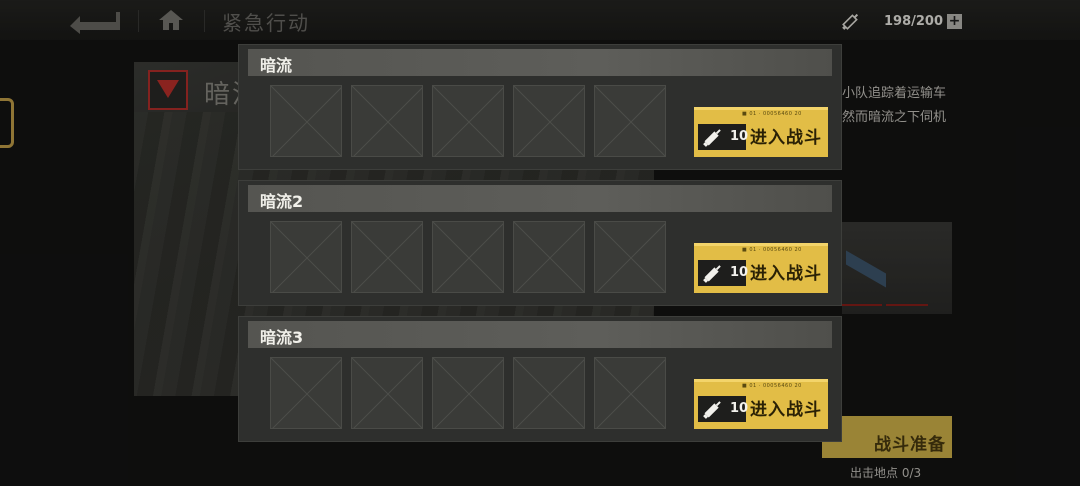 This screenshot has height=486, width=1080. I want to click on stage-title: 暗流2, so click(282, 201).